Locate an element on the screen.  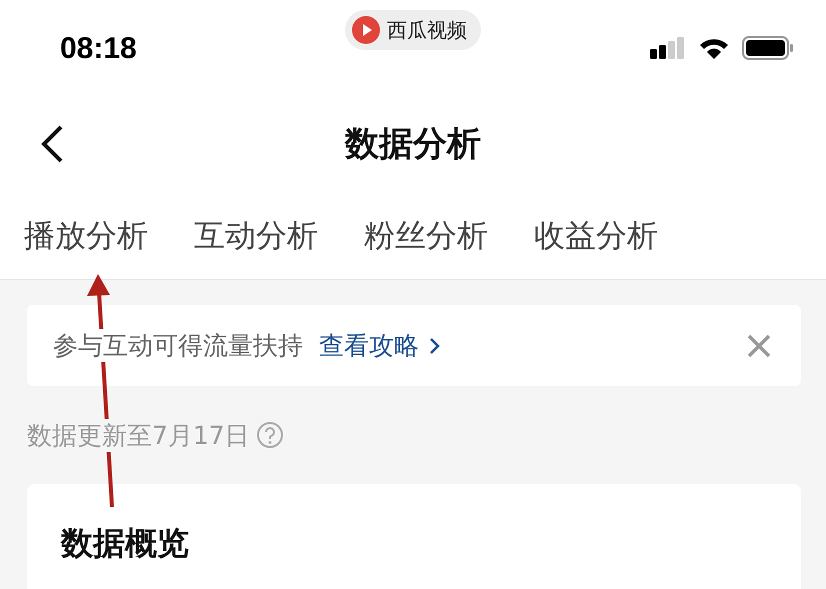
card-title: 数据概览 is located at coordinates (125, 543).